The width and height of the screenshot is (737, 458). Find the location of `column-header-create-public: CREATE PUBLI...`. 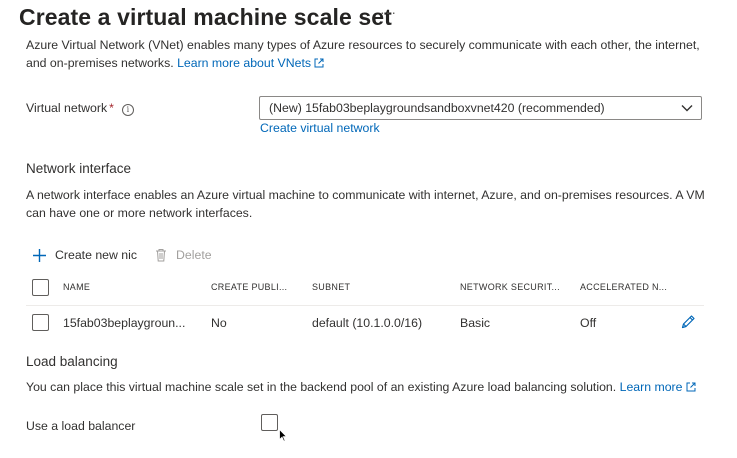

column-header-create-public: CREATE PUBLI... is located at coordinates (249, 287).